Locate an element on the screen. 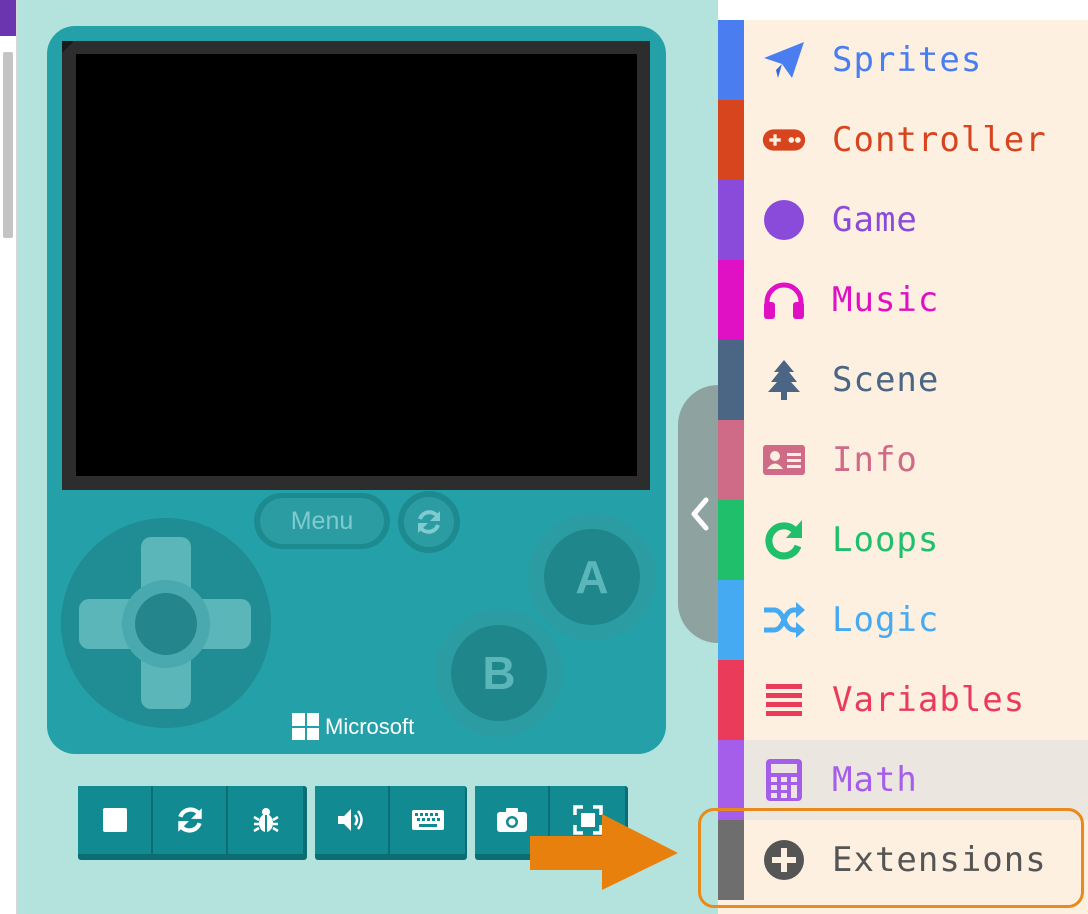 This screenshot has height=914, width=1088. keyboard-button is located at coordinates (427, 820).